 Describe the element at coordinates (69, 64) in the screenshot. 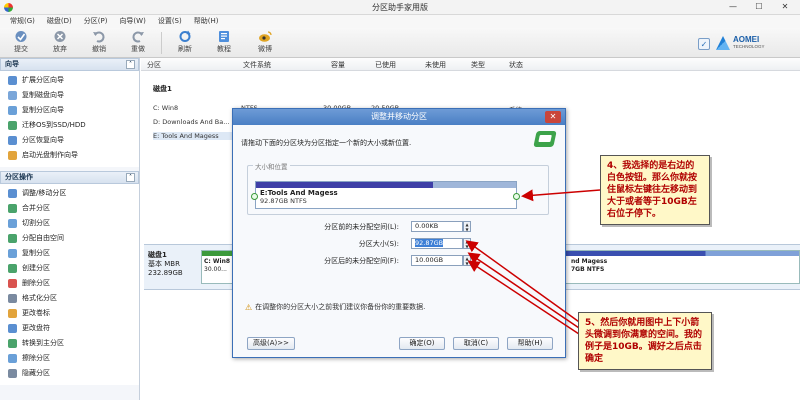

I see `wizard-panel-header: 向导 ˄` at that location.